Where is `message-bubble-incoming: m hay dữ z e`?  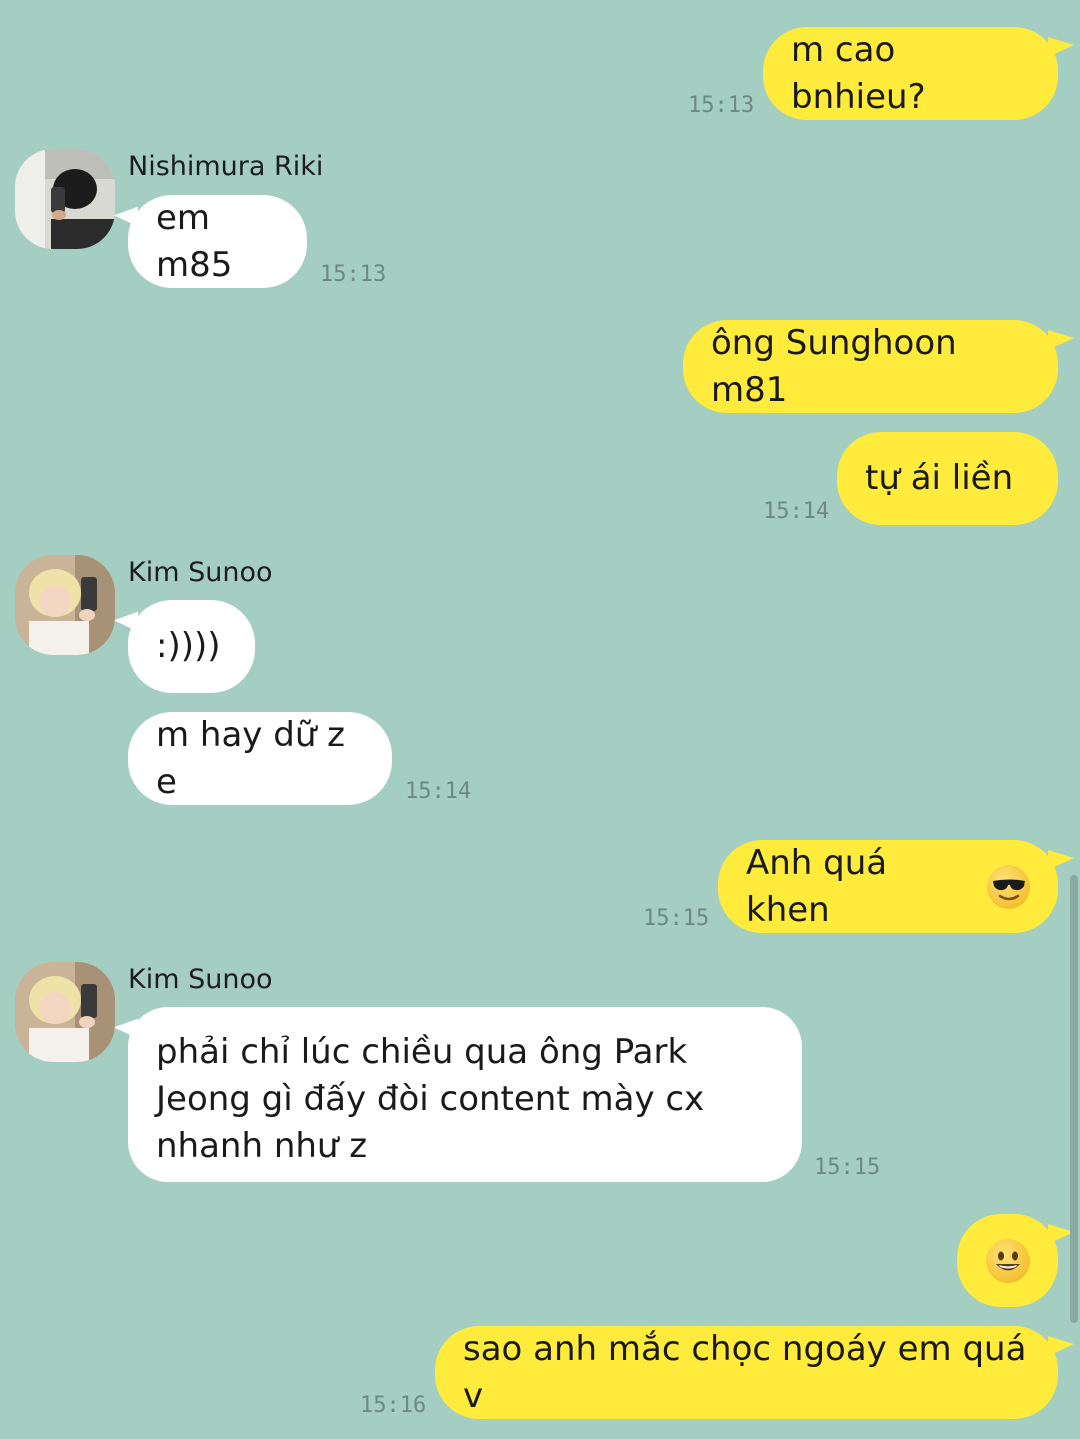
message-bubble-incoming: m hay dữ z e is located at coordinates (260, 758).